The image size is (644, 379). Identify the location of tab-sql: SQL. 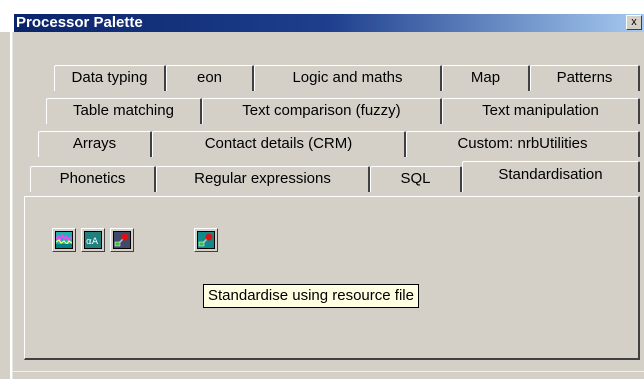
(416, 179).